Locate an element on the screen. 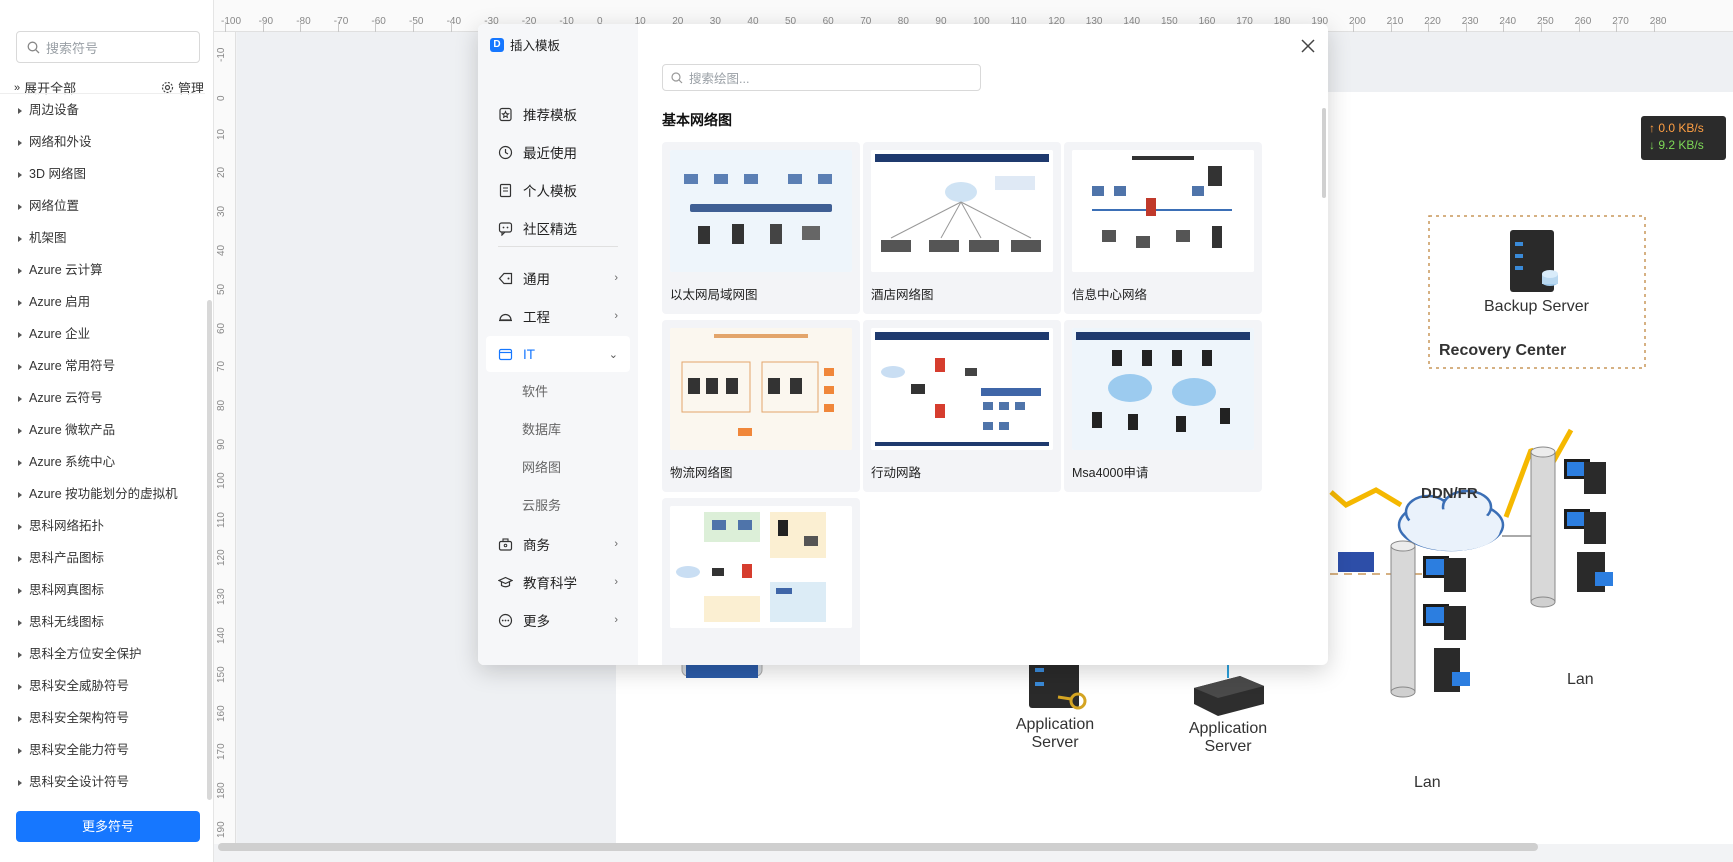 Image resolution: width=1733 pixels, height=862 pixels. application-server-1-label: Application Server is located at coordinates (1055, 733).